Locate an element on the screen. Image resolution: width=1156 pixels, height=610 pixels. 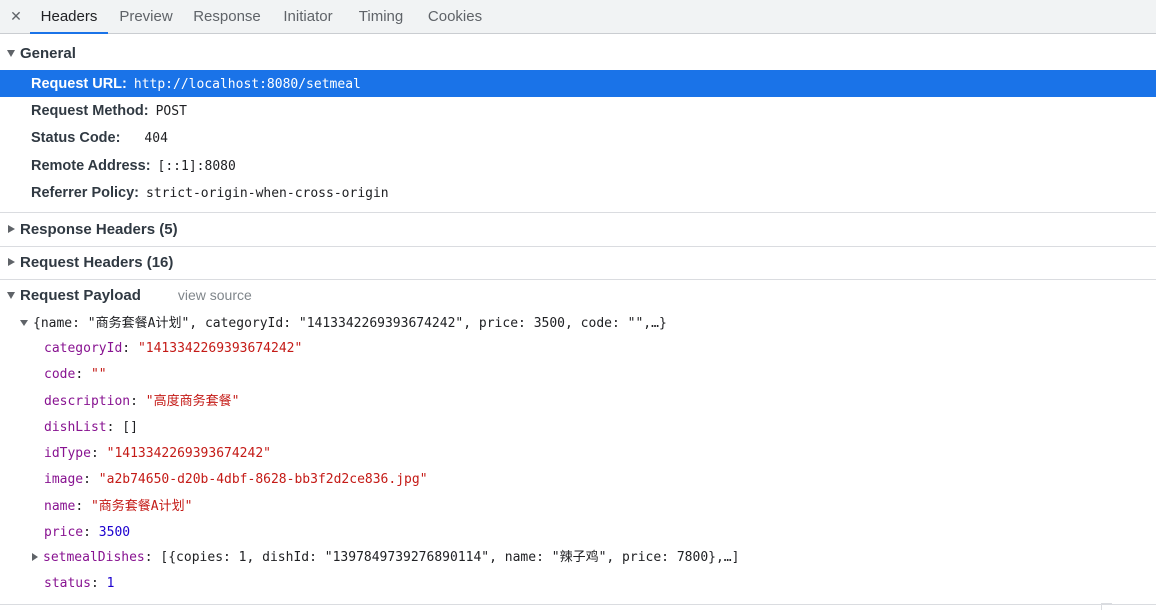
tab-initiator: Initiator is located at coordinates (308, 17).